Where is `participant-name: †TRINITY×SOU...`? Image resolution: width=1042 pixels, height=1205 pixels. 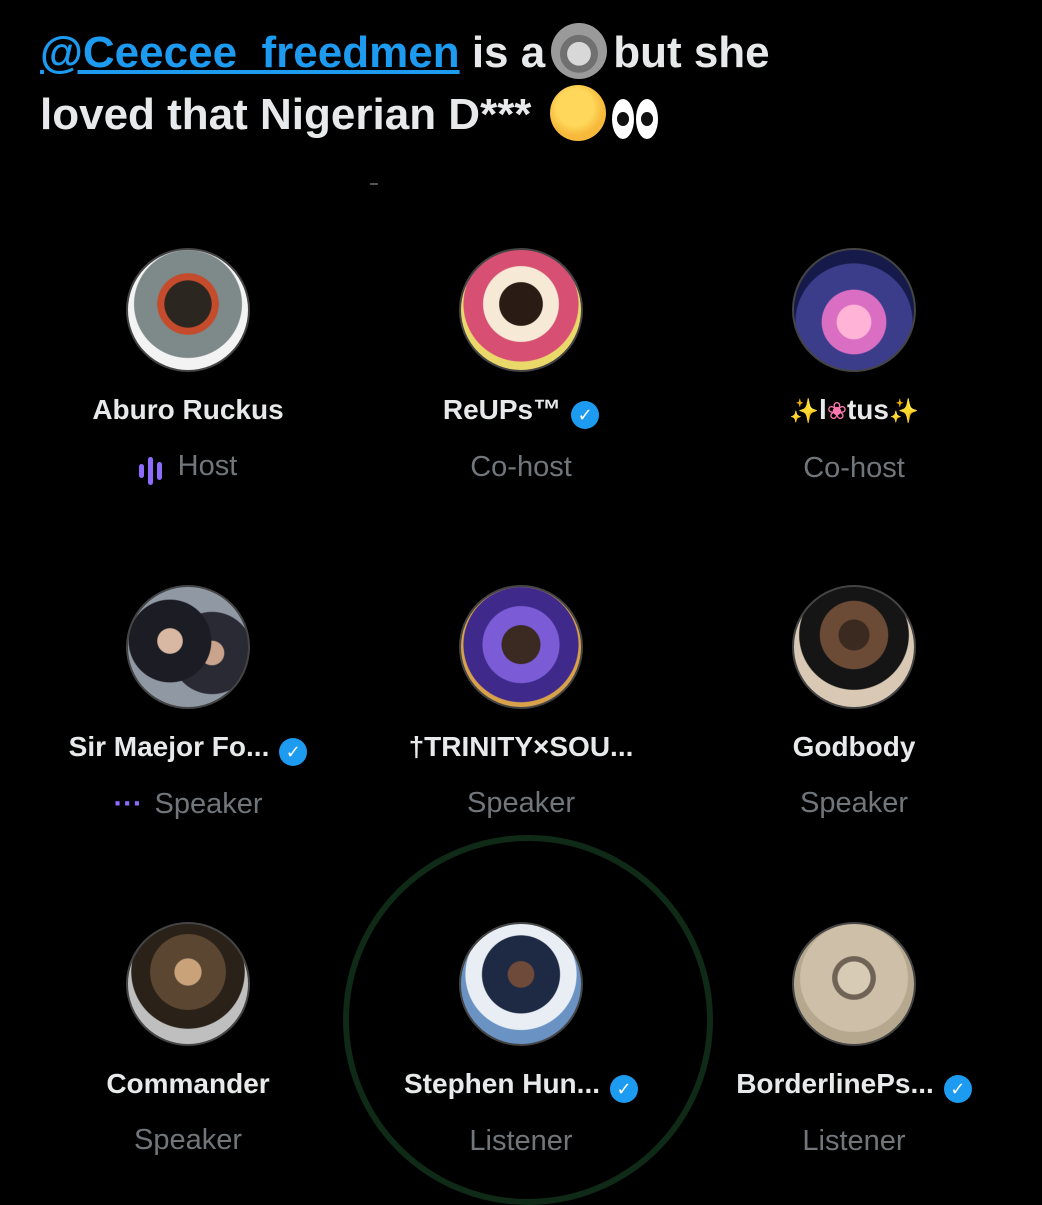
participant-name: †TRINITY×SOU... is located at coordinates (521, 746).